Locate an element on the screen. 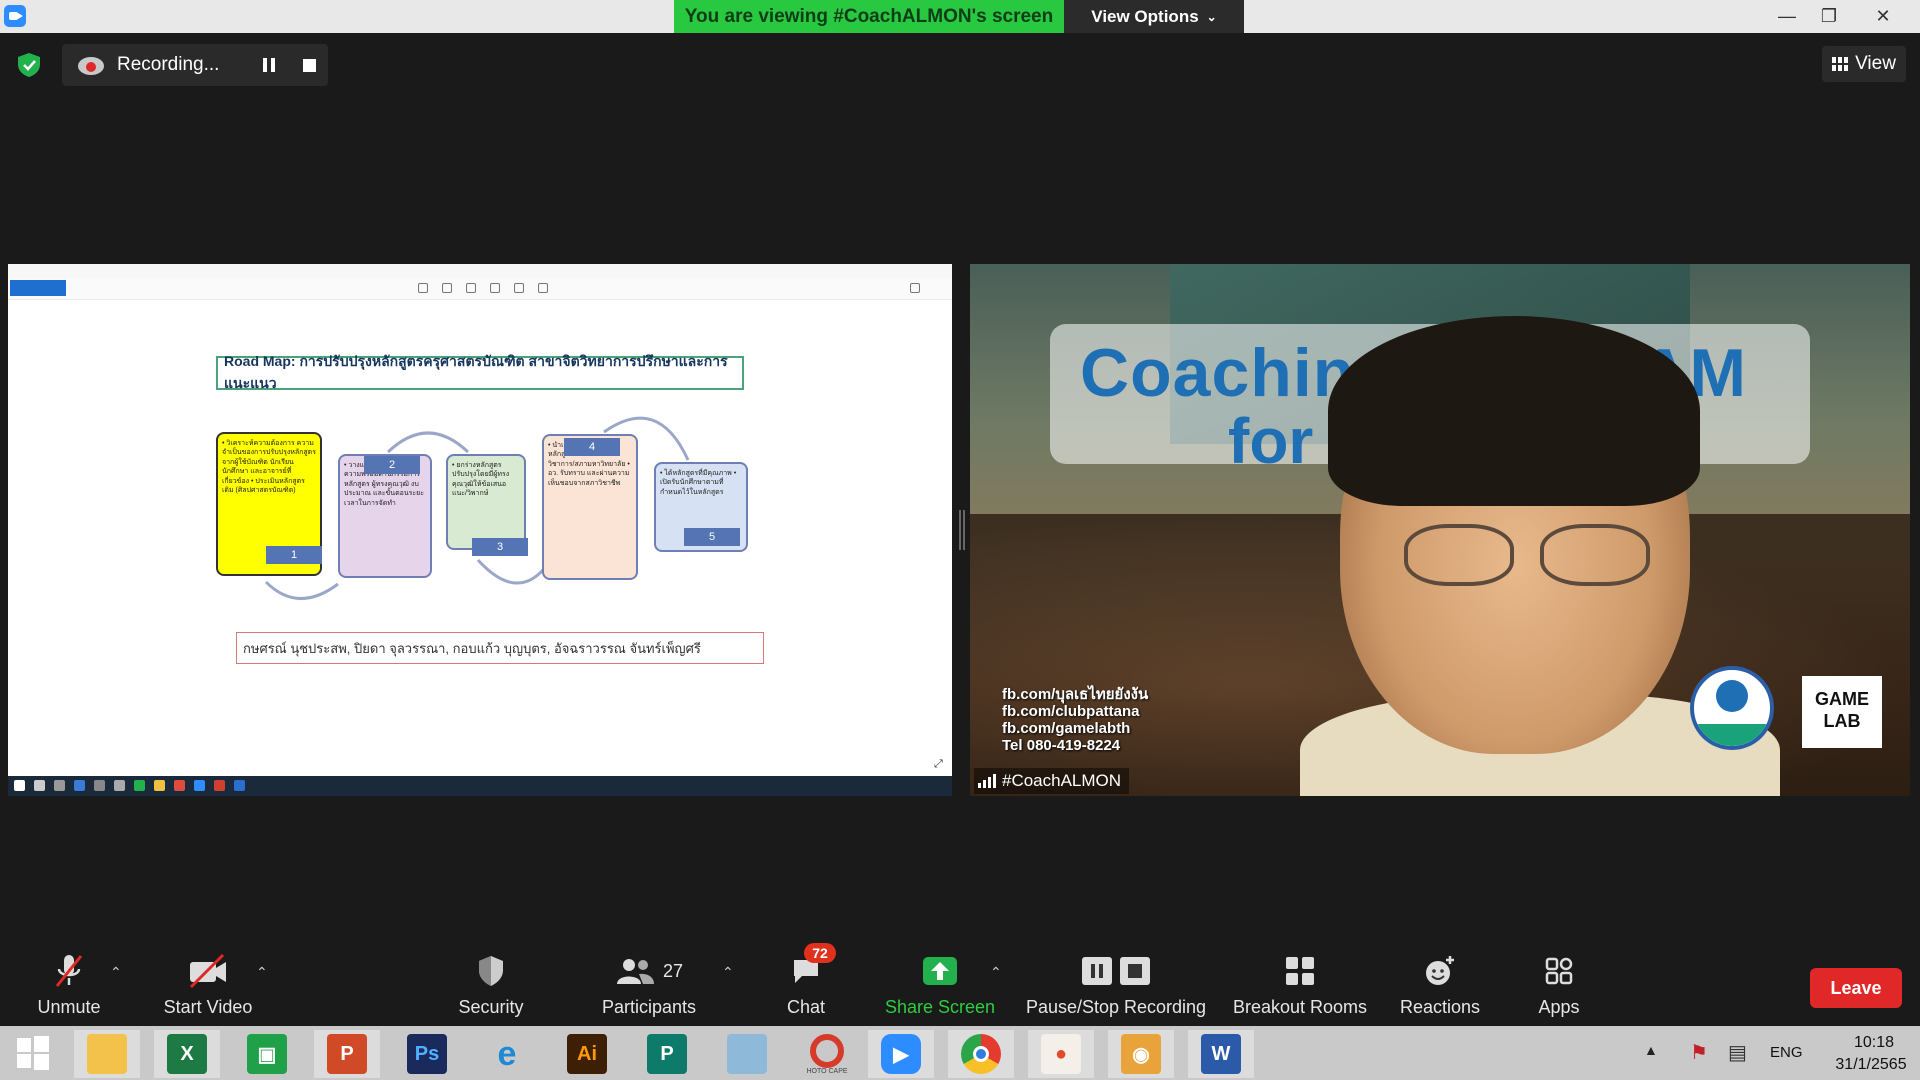 The height and width of the screenshot is (1080, 1920). security-button: Security is located at coordinates (491, 985).